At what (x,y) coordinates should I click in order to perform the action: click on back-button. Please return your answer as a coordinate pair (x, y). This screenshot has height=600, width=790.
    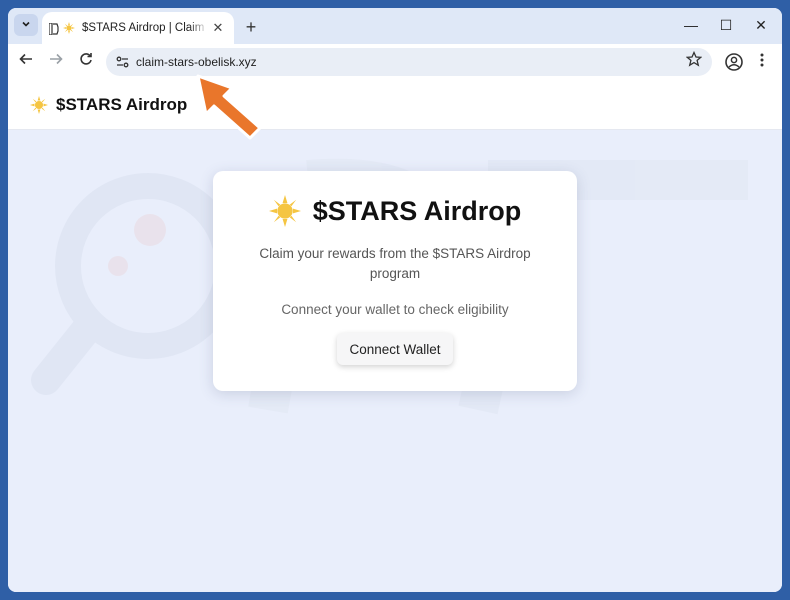
    Looking at the image, I should click on (26, 62).